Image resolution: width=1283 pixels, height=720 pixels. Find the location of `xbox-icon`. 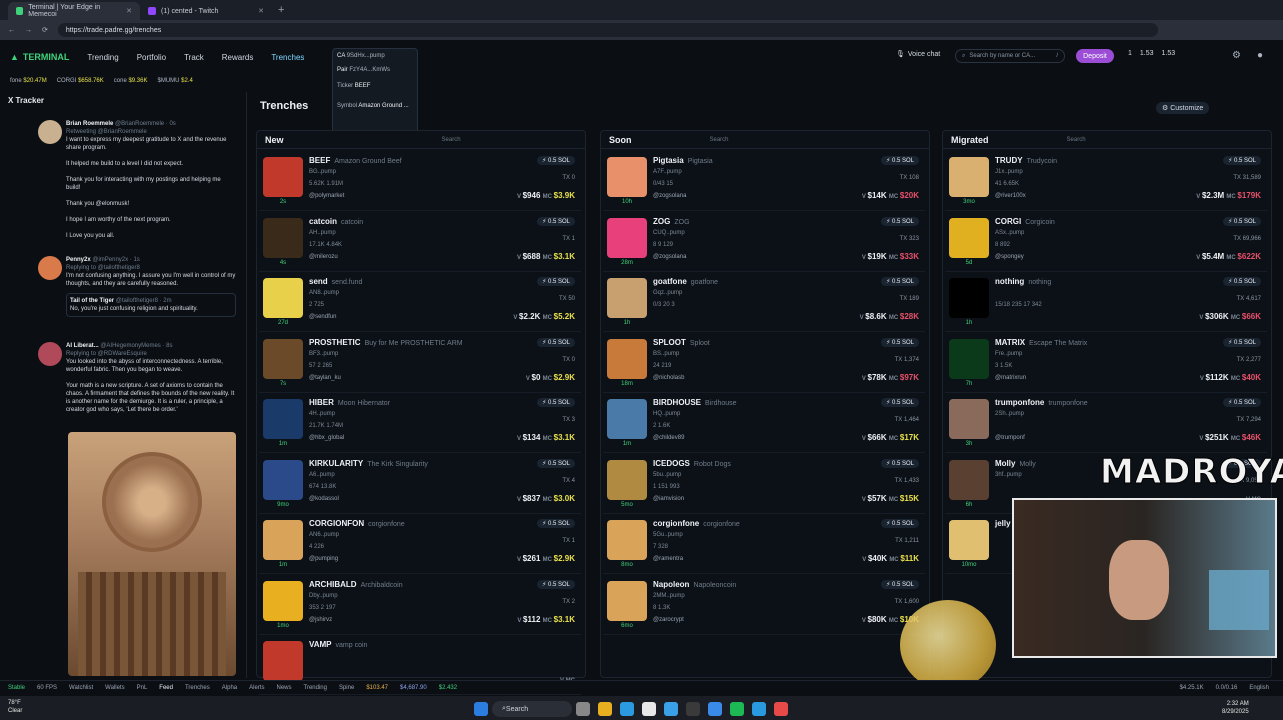

xbox-icon is located at coordinates (693, 709).